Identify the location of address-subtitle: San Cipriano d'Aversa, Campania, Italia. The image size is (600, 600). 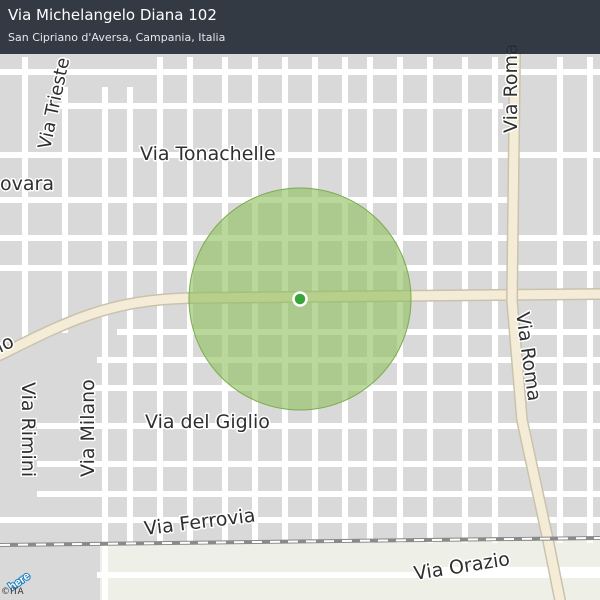
(117, 37).